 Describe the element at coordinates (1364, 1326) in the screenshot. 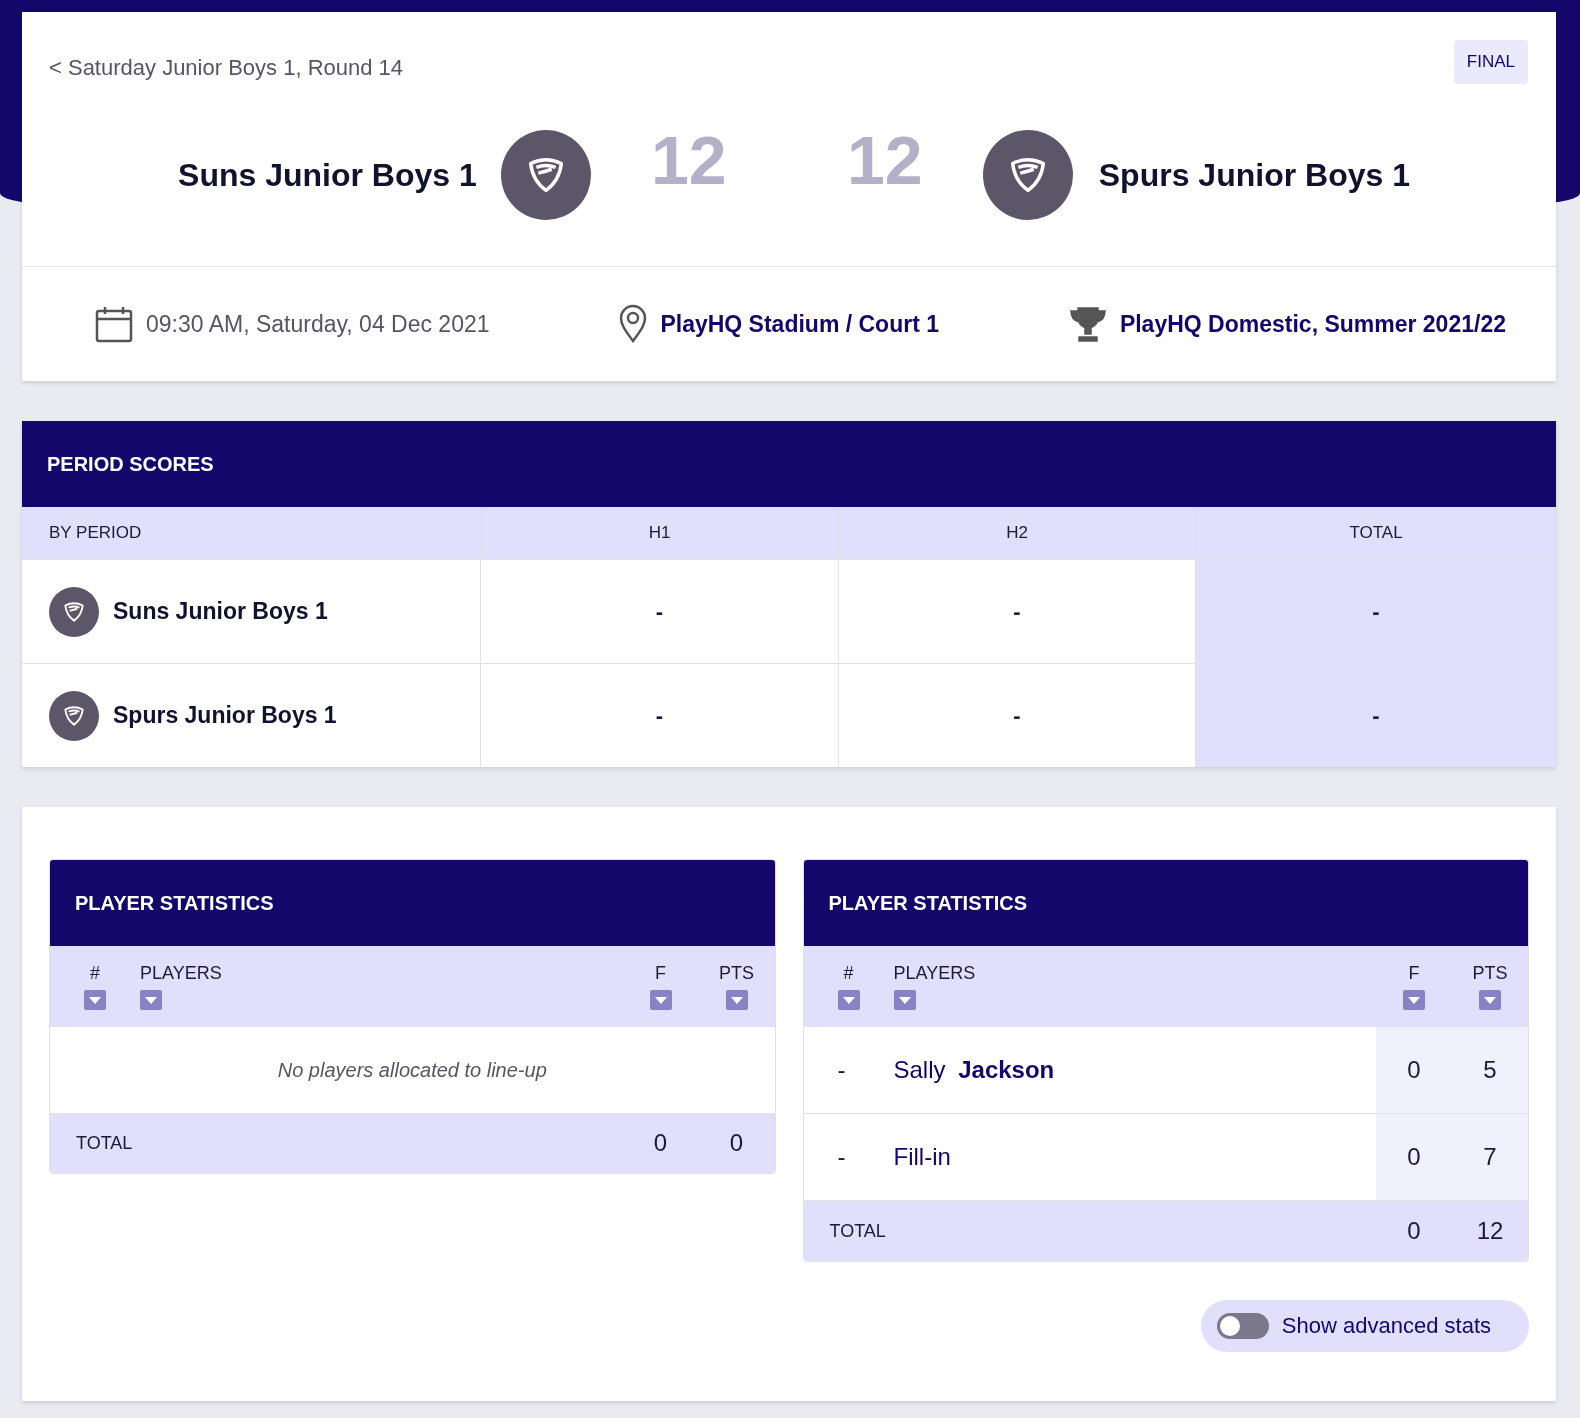

I see `advanced-stats-toggle: Show advanced stats` at that location.